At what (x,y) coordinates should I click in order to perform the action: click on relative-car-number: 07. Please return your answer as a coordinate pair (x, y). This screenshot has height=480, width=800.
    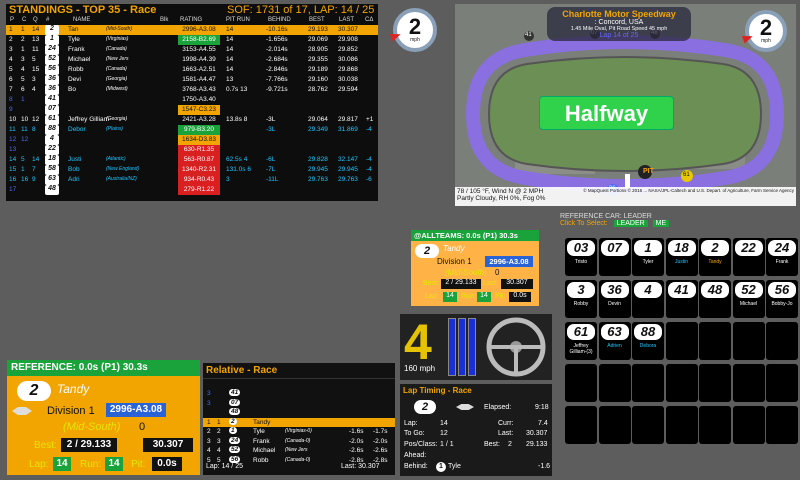
    Looking at the image, I should click on (235, 402).